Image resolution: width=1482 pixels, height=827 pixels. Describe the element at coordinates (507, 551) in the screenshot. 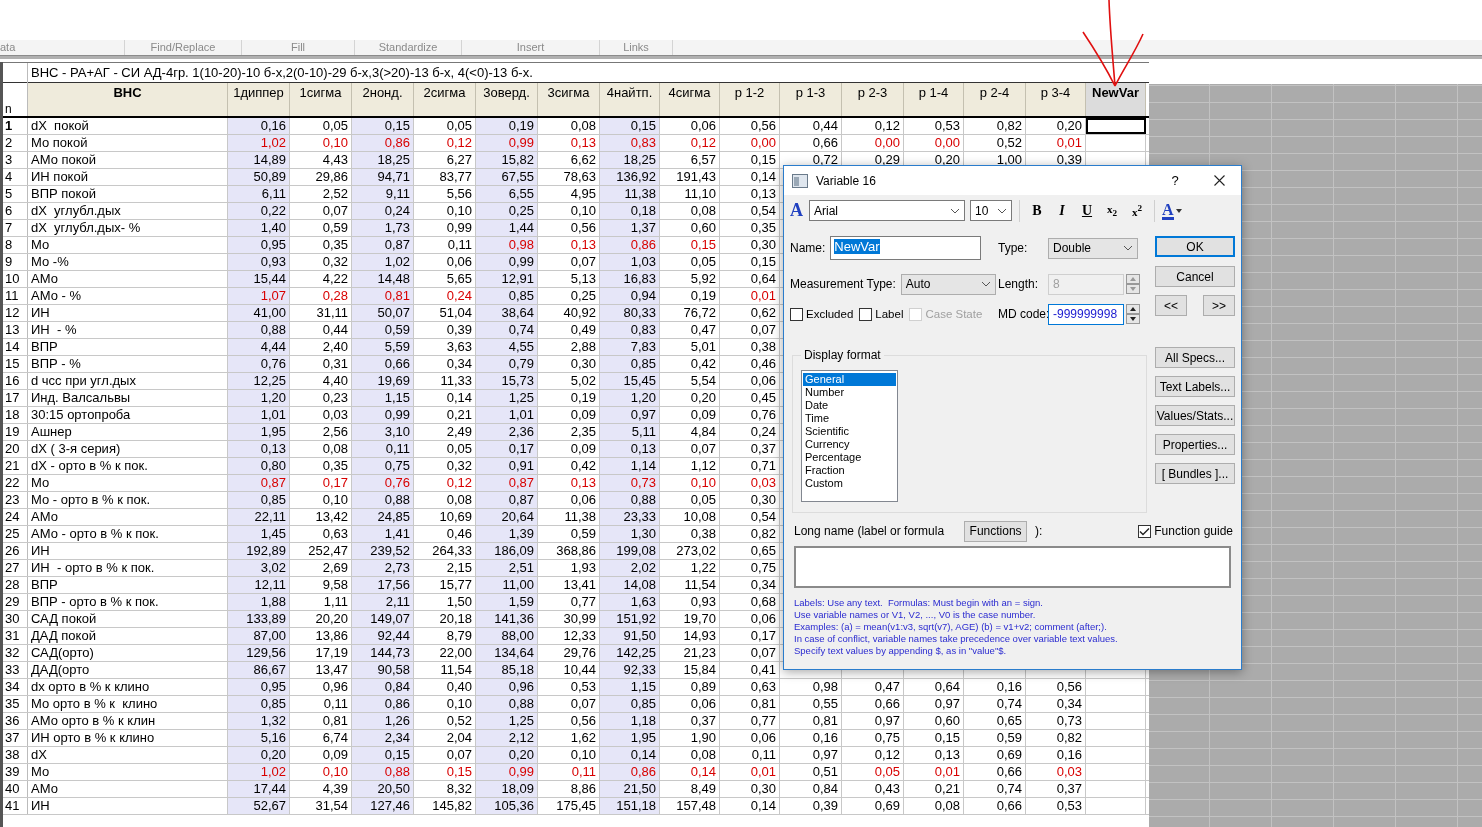

I see `table-cell: 186,09` at that location.